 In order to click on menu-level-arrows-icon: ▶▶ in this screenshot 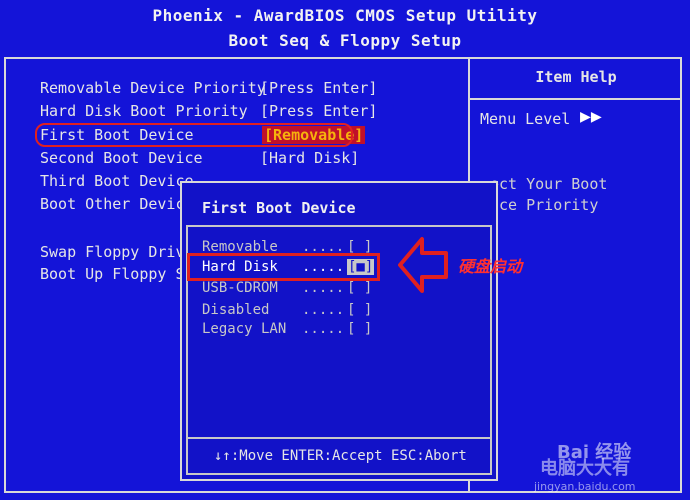, I will do `click(591, 116)`.